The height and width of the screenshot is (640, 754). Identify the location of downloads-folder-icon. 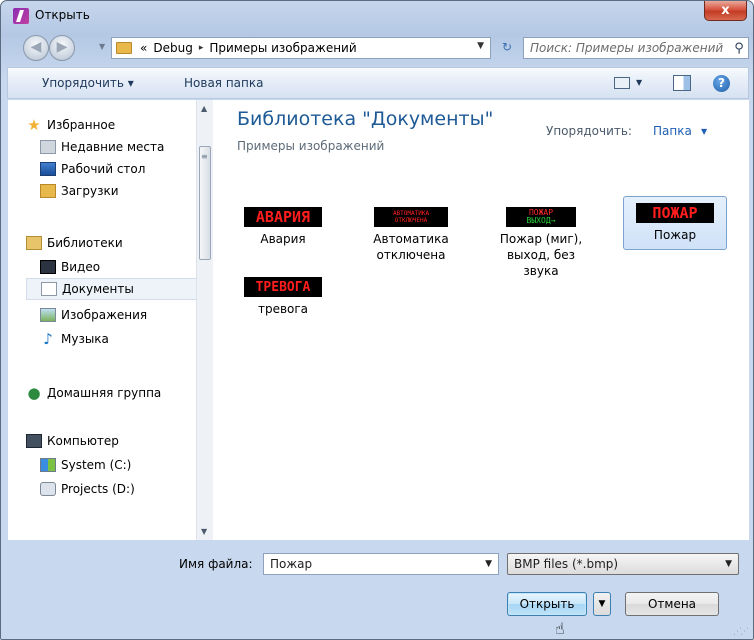
(48, 191).